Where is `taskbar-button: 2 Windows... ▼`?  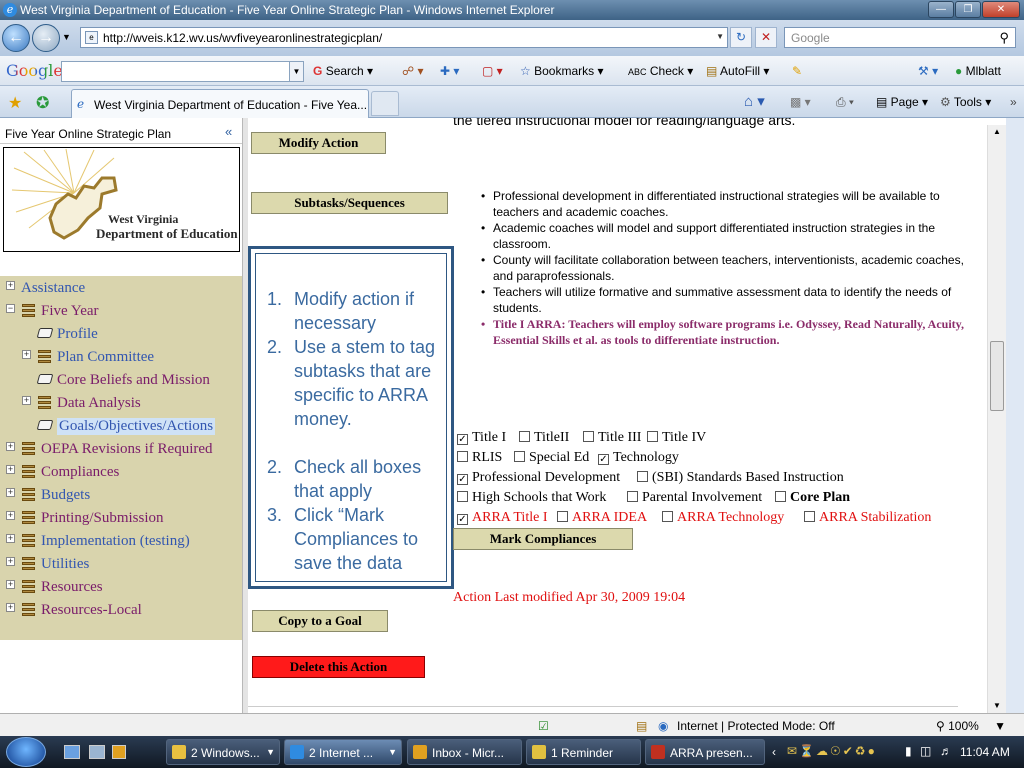 taskbar-button: 2 Windows... ▼ is located at coordinates (223, 752).